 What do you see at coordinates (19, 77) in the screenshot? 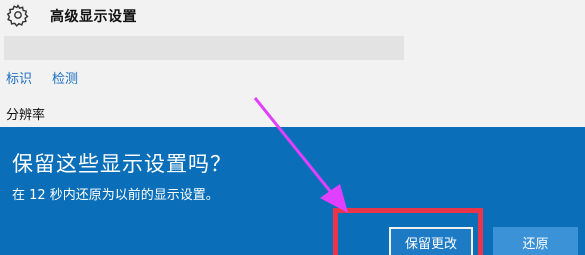
I see `identify-link: 标识` at bounding box center [19, 77].